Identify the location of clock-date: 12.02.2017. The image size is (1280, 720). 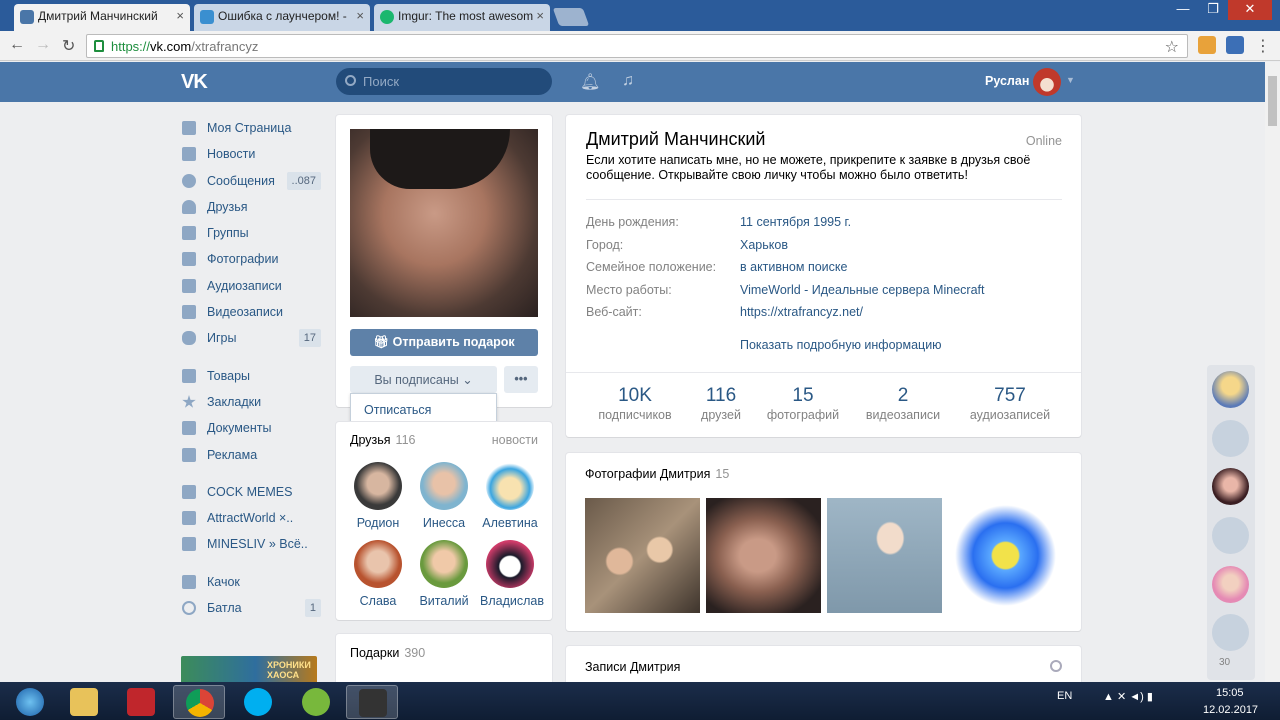
(1230, 710).